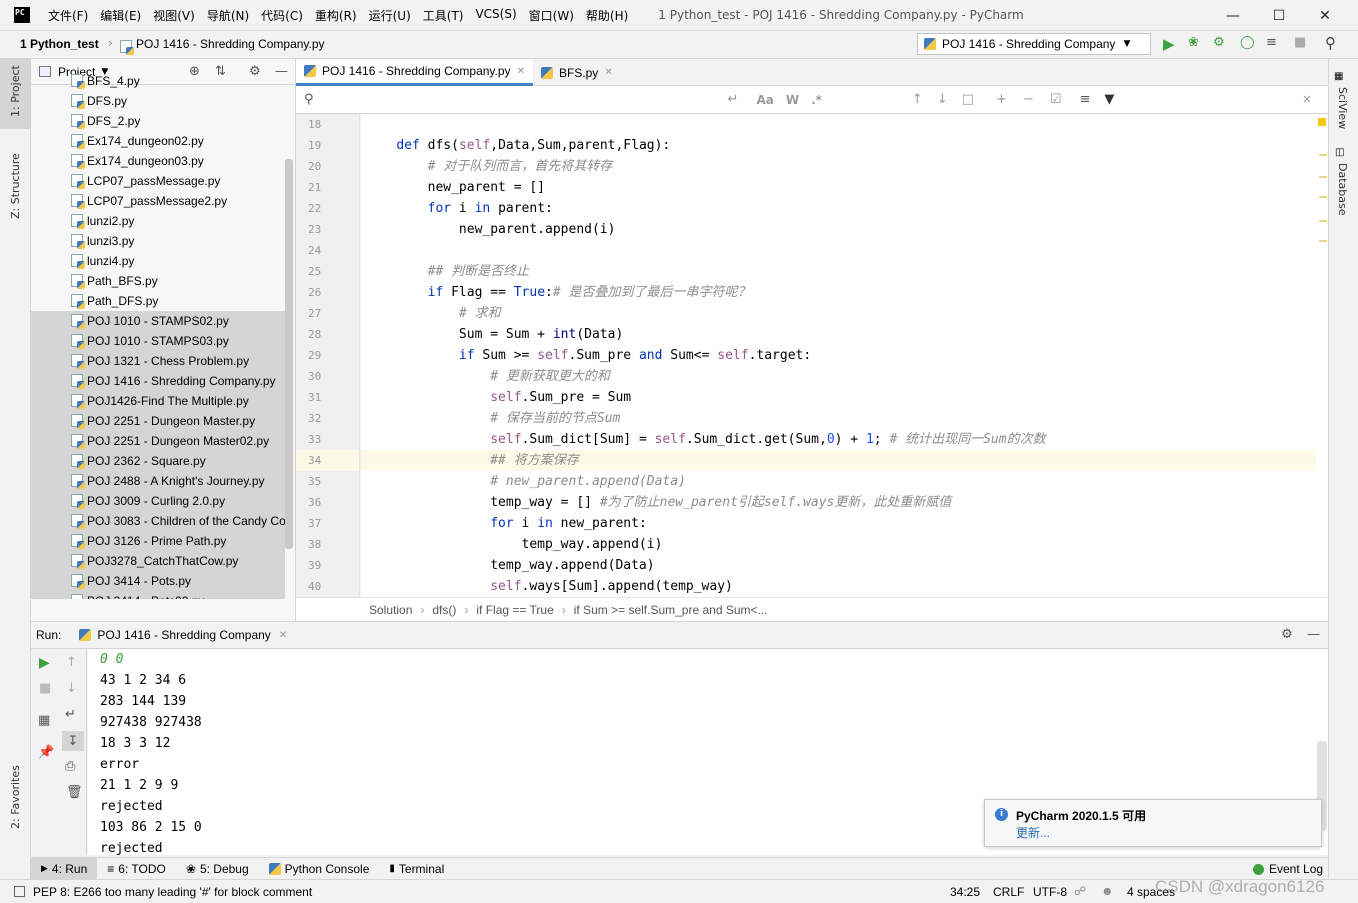 The width and height of the screenshot is (1358, 903). I want to click on select-all-occurrences-icon: ☑, so click(1056, 99).